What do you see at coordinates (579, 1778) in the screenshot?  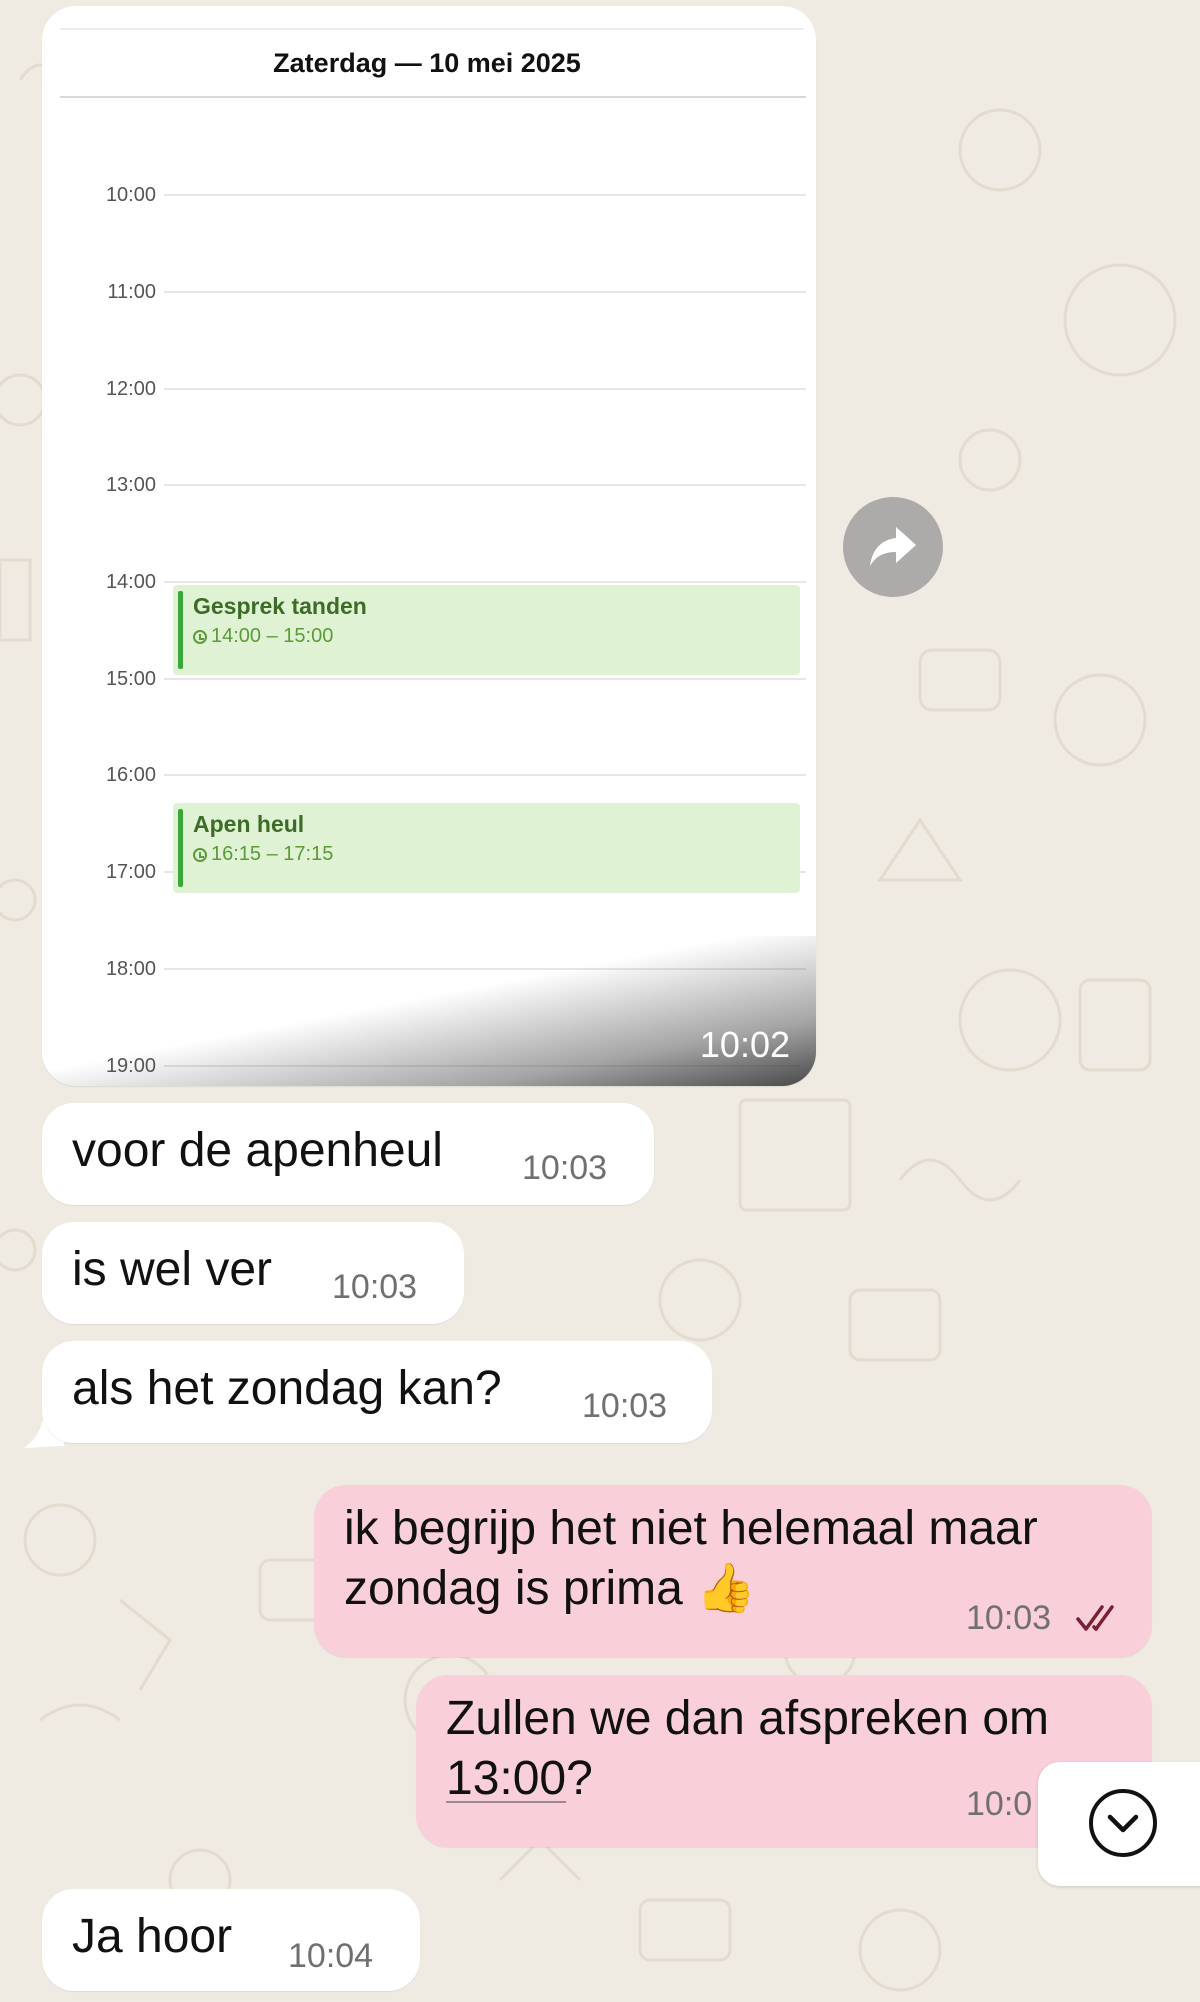 I see `message-text-rest: ?` at bounding box center [579, 1778].